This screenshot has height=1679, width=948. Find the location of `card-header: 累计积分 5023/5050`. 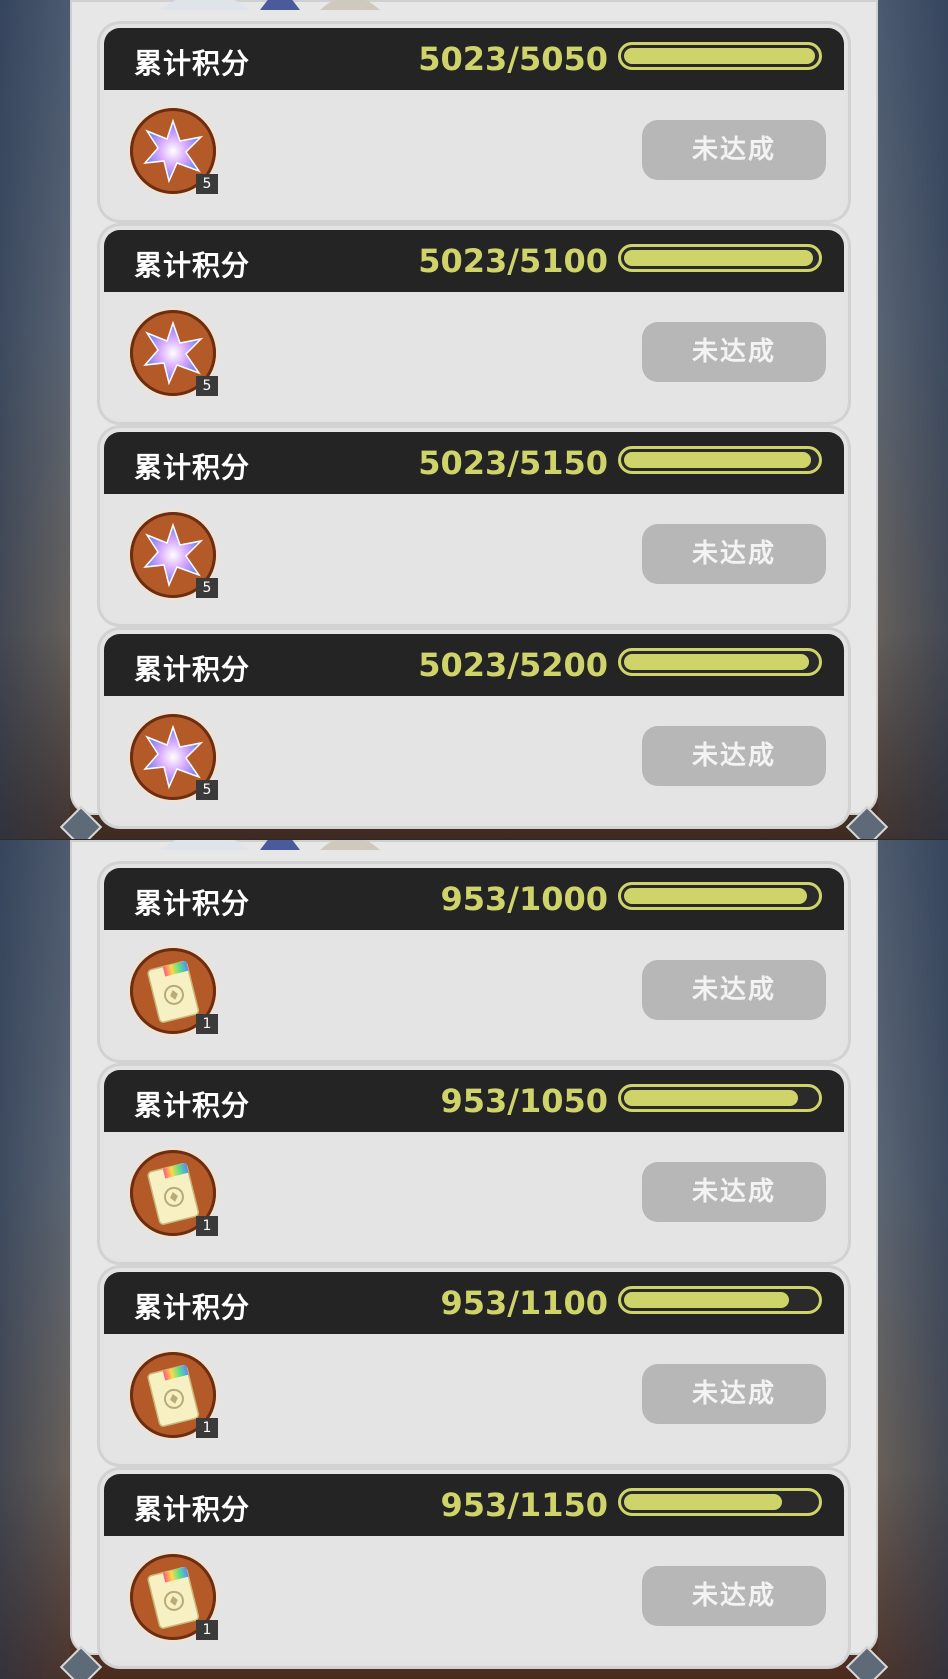

card-header: 累计积分 5023/5050 is located at coordinates (474, 59).